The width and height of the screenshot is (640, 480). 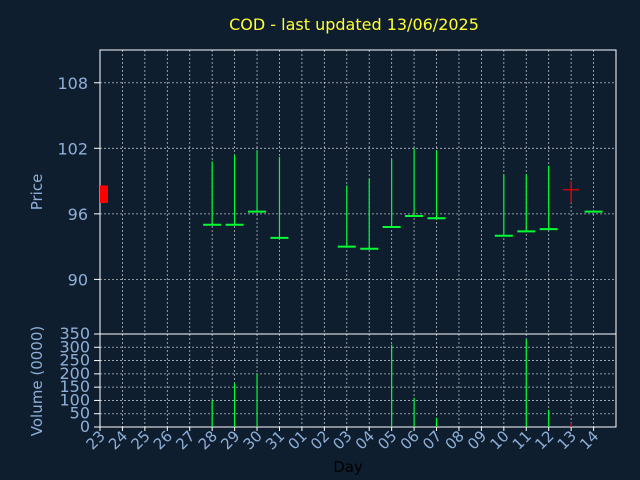 I want to click on volume-axis-label: Volume (0000), so click(x=37, y=381).